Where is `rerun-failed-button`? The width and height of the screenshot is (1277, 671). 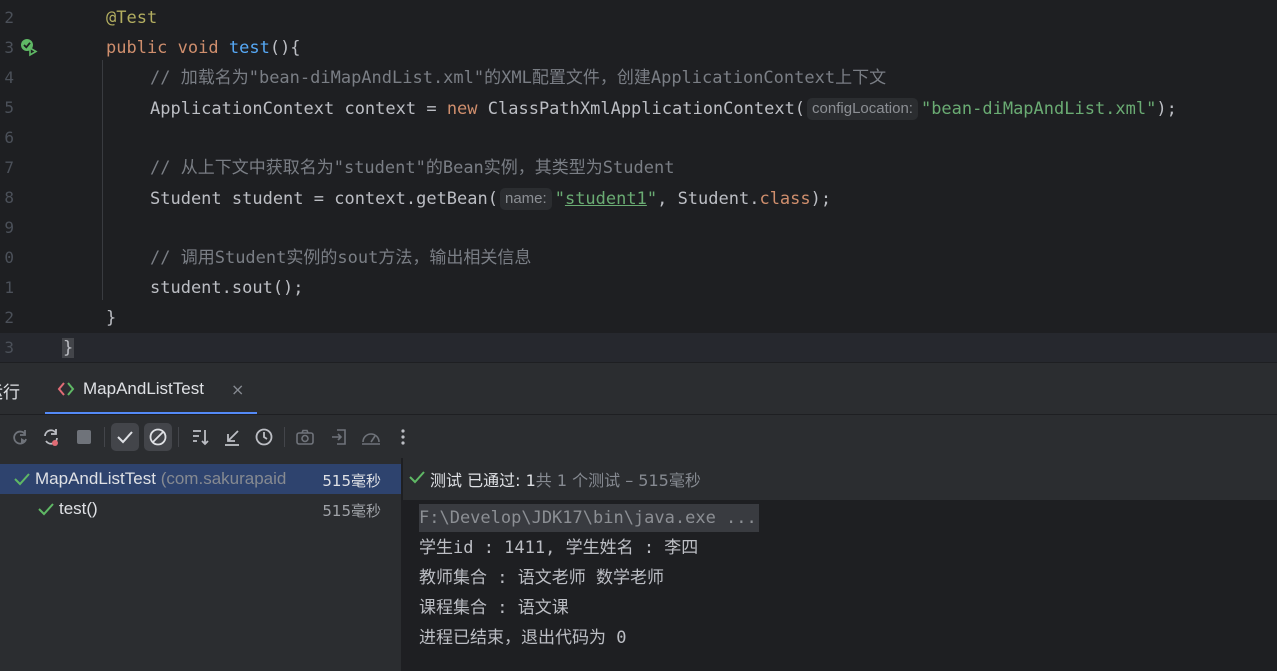 rerun-failed-button is located at coordinates (51, 437).